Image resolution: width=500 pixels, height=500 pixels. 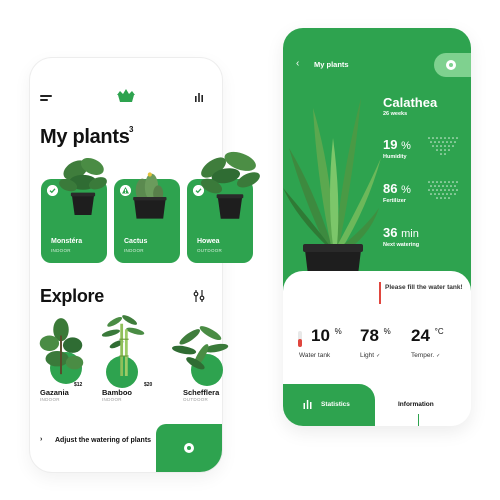 I want to click on sensor-temperature: 24 °C Temper. ✓, so click(x=427, y=342).